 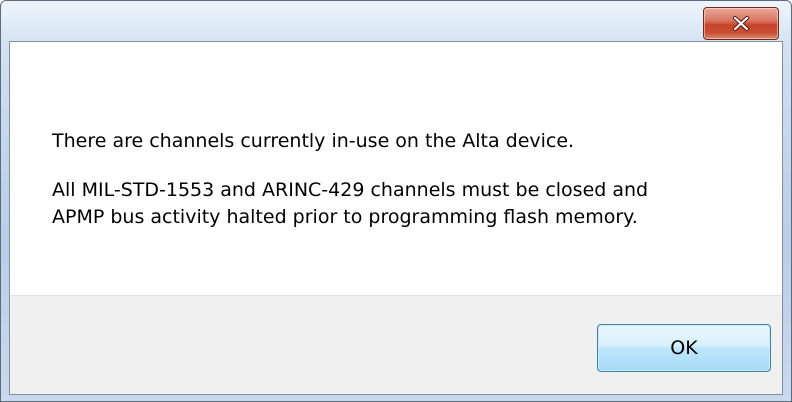 What do you see at coordinates (396, 21) in the screenshot?
I see `title-bar` at bounding box center [396, 21].